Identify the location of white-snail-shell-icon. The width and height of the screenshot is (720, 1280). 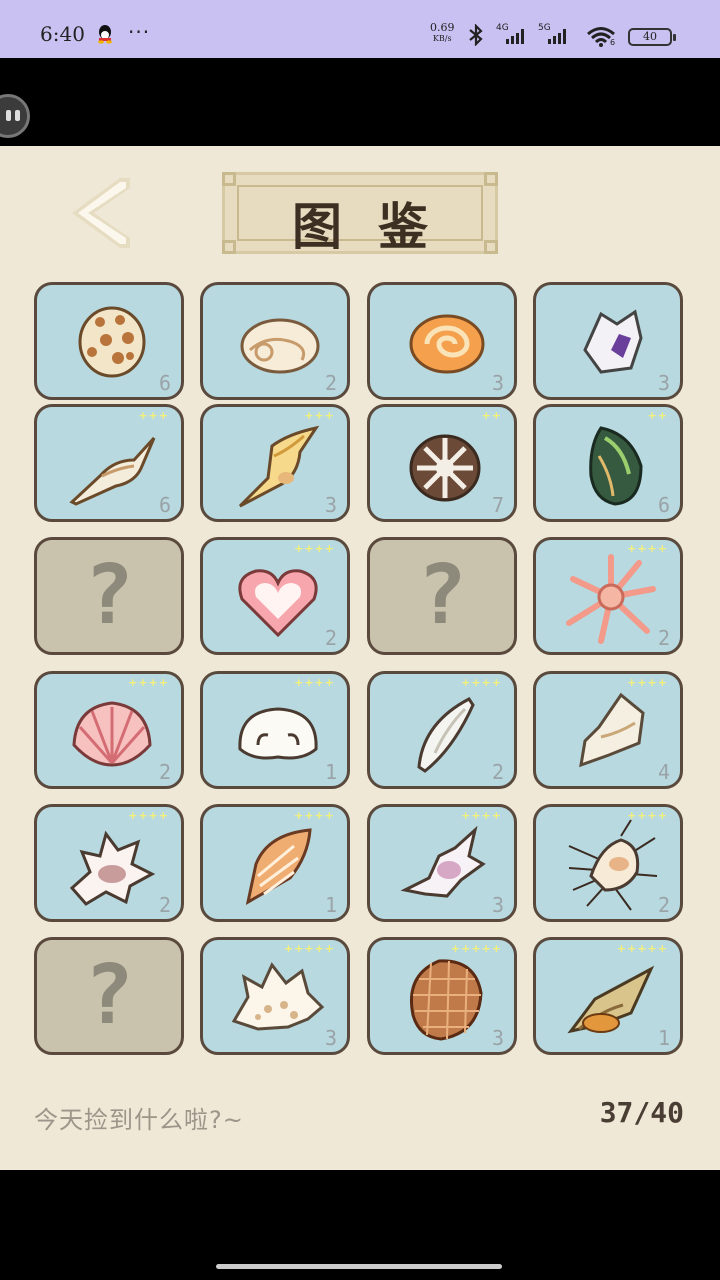
(280, 346).